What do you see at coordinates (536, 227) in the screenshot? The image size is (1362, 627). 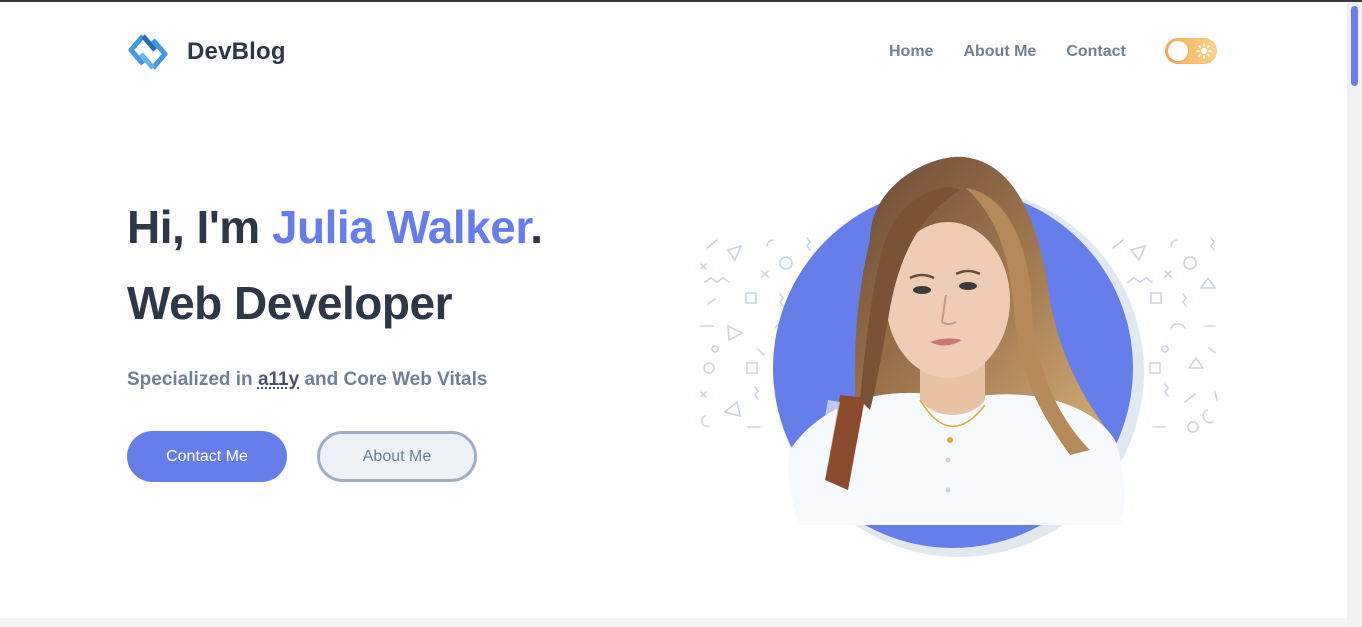 I see `greeting-punct: .` at bounding box center [536, 227].